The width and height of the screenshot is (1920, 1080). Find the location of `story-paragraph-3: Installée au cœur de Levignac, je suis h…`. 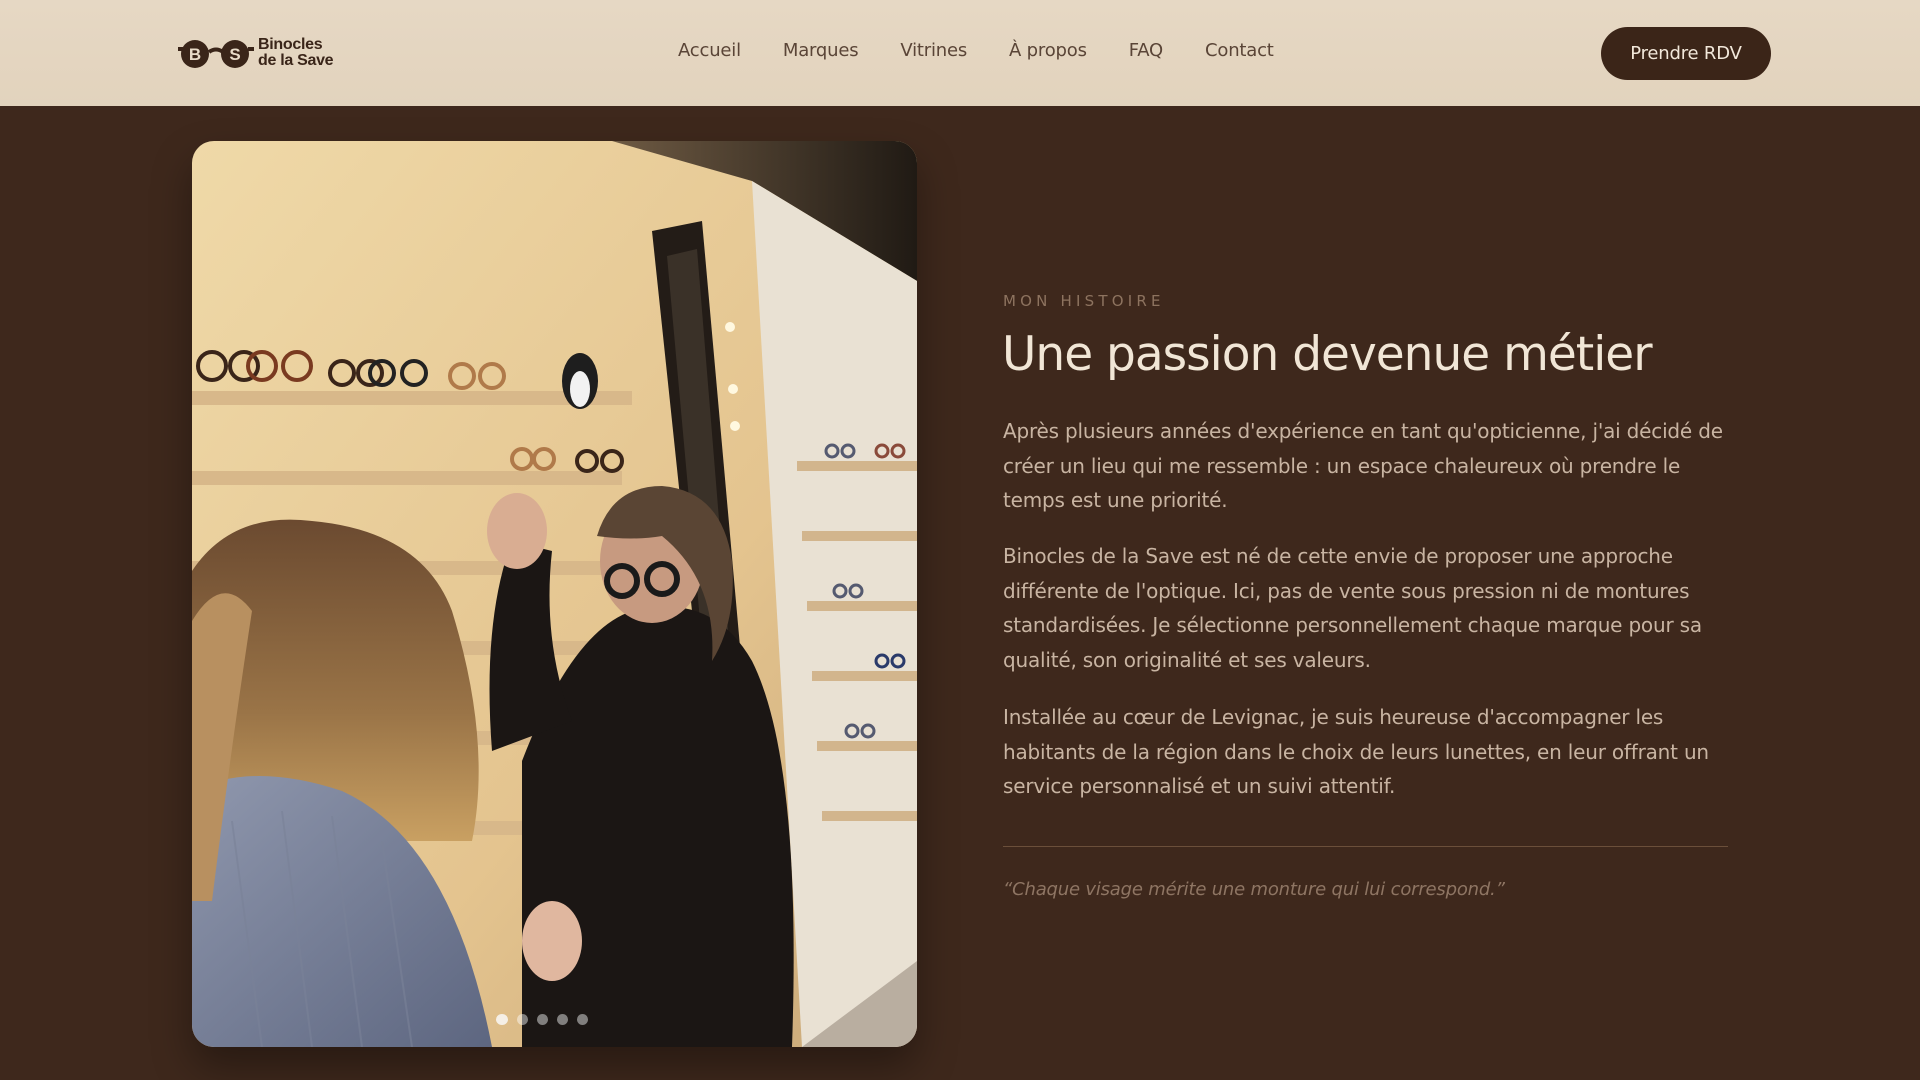

story-paragraph-3: Installée au cœur de Levignac, je suis h… is located at coordinates (1356, 751).